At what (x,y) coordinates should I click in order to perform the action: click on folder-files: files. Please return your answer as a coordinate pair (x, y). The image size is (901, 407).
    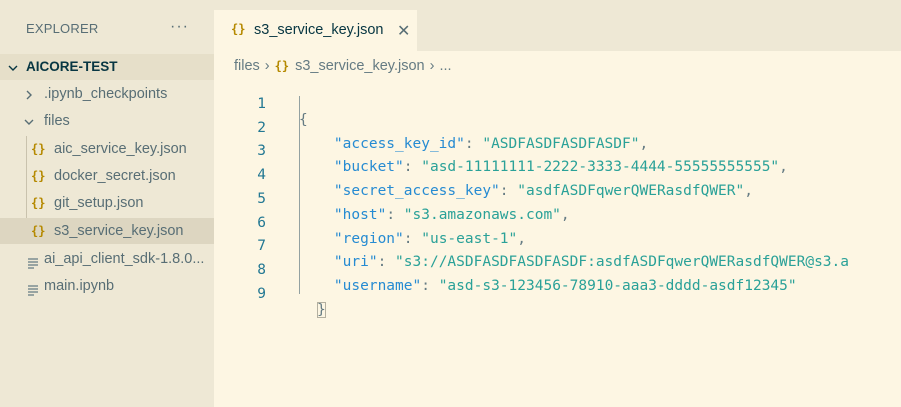
    Looking at the image, I should click on (107, 121).